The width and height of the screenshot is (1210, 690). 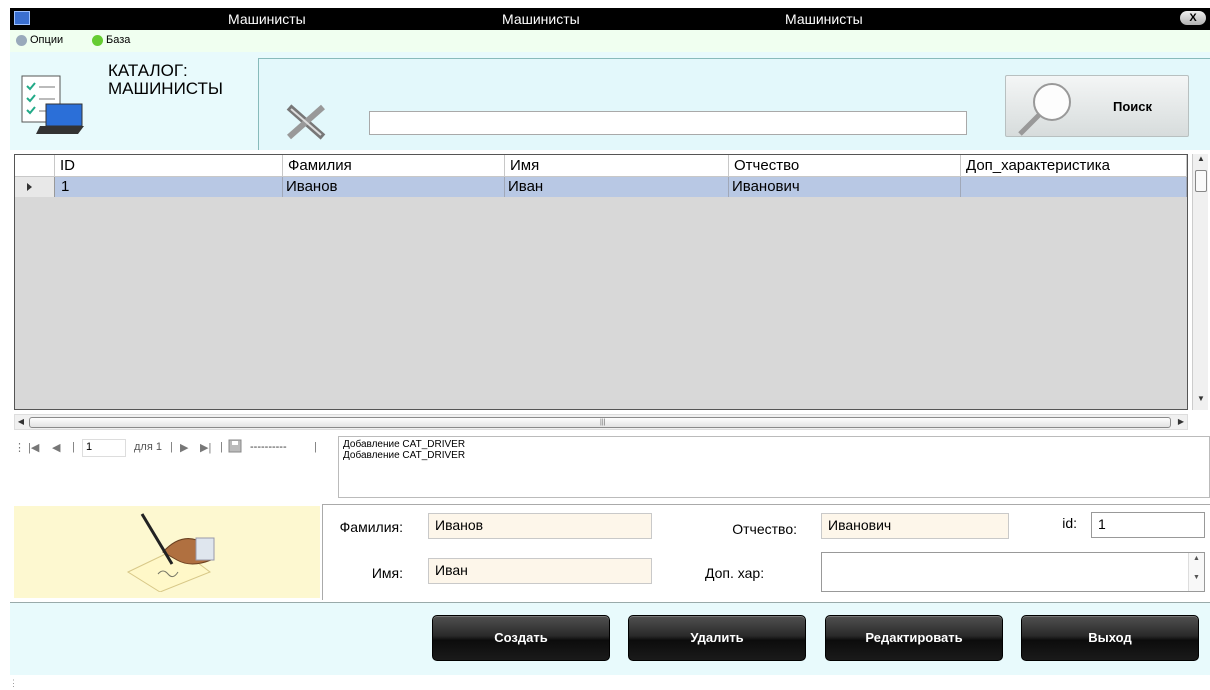 What do you see at coordinates (617, 166) in the screenshot?
I see `column-header-first-name: Имя` at bounding box center [617, 166].